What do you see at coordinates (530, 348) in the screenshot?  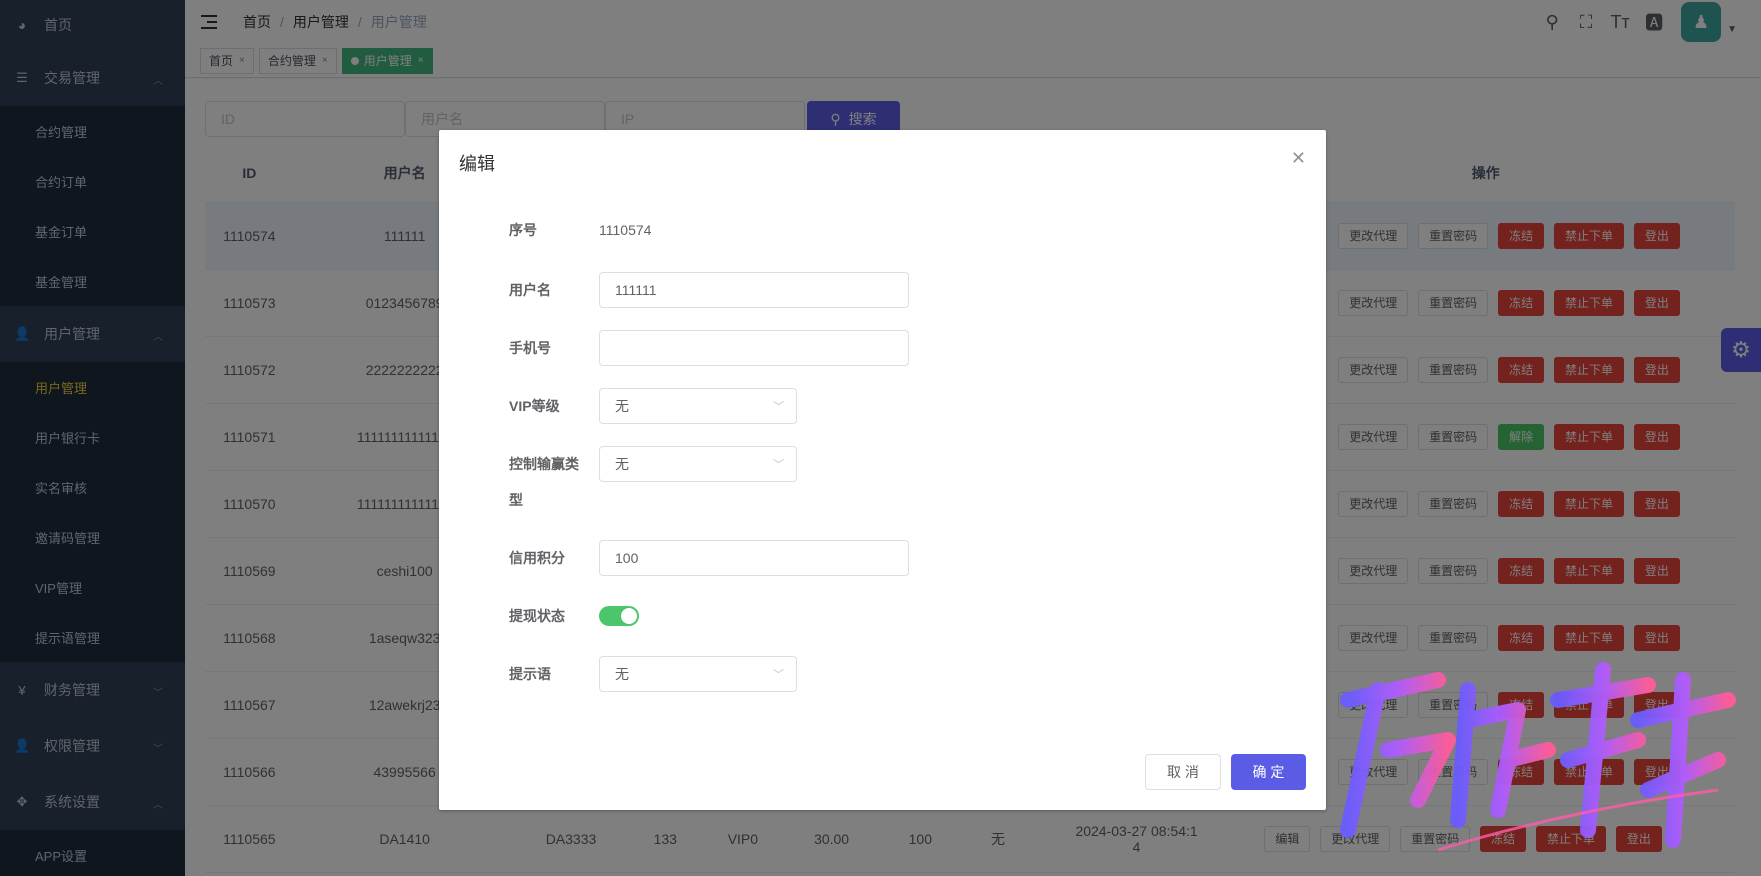 I see `field-label: 手机号` at bounding box center [530, 348].